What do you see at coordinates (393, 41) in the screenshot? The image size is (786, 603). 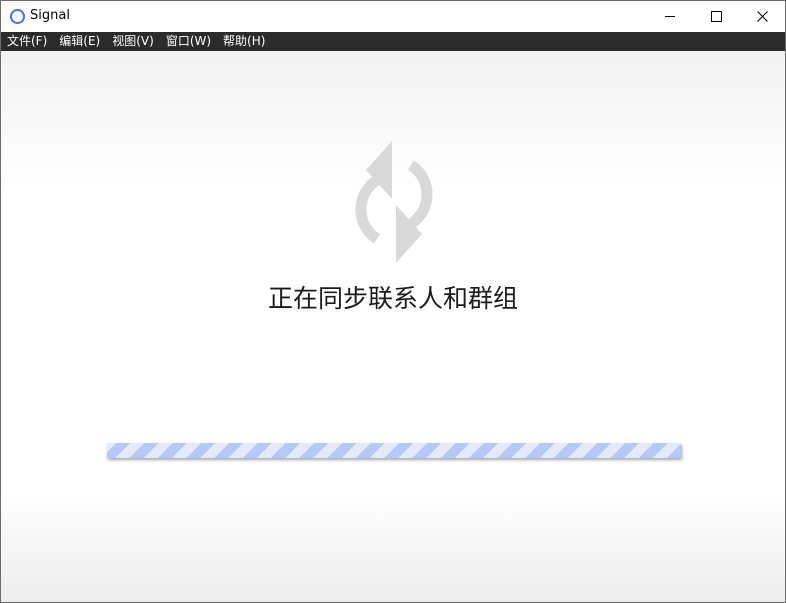 I see `menu-bar: 文件(F) 编辑(E) 视图(V) 窗口(W) 帮助(H)` at bounding box center [393, 41].